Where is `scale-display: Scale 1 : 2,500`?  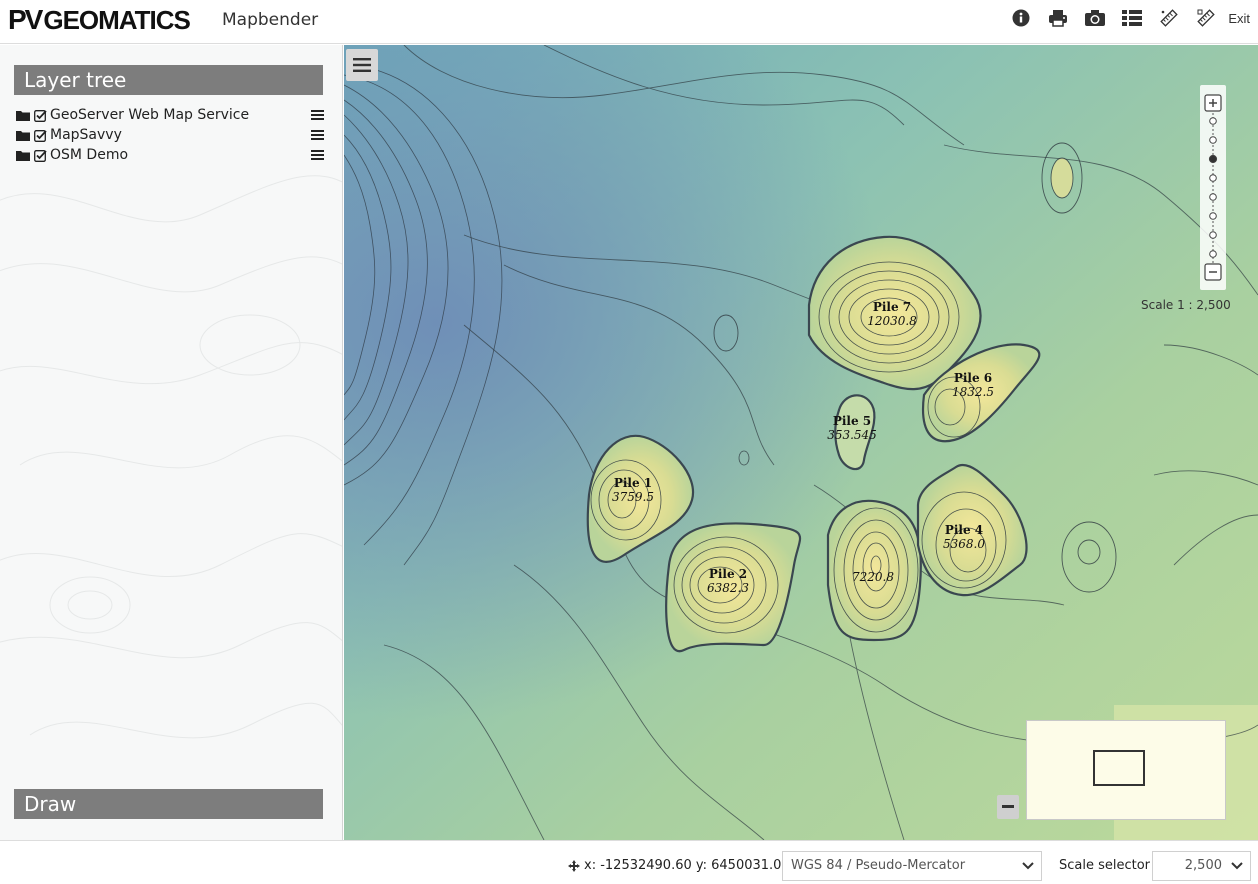
scale-display: Scale 1 : 2,500 is located at coordinates (1186, 305).